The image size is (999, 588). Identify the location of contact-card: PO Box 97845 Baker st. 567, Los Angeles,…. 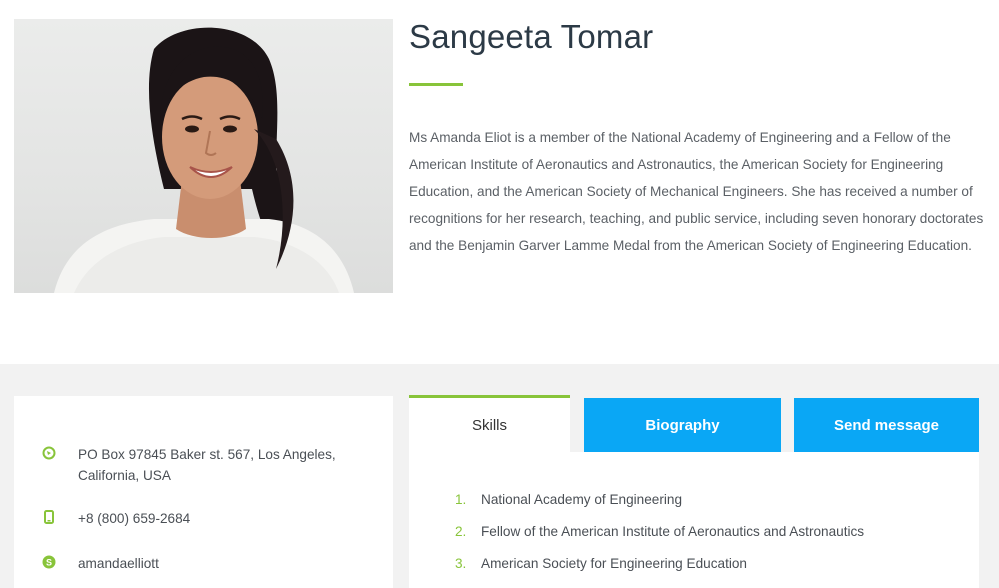
(203, 492).